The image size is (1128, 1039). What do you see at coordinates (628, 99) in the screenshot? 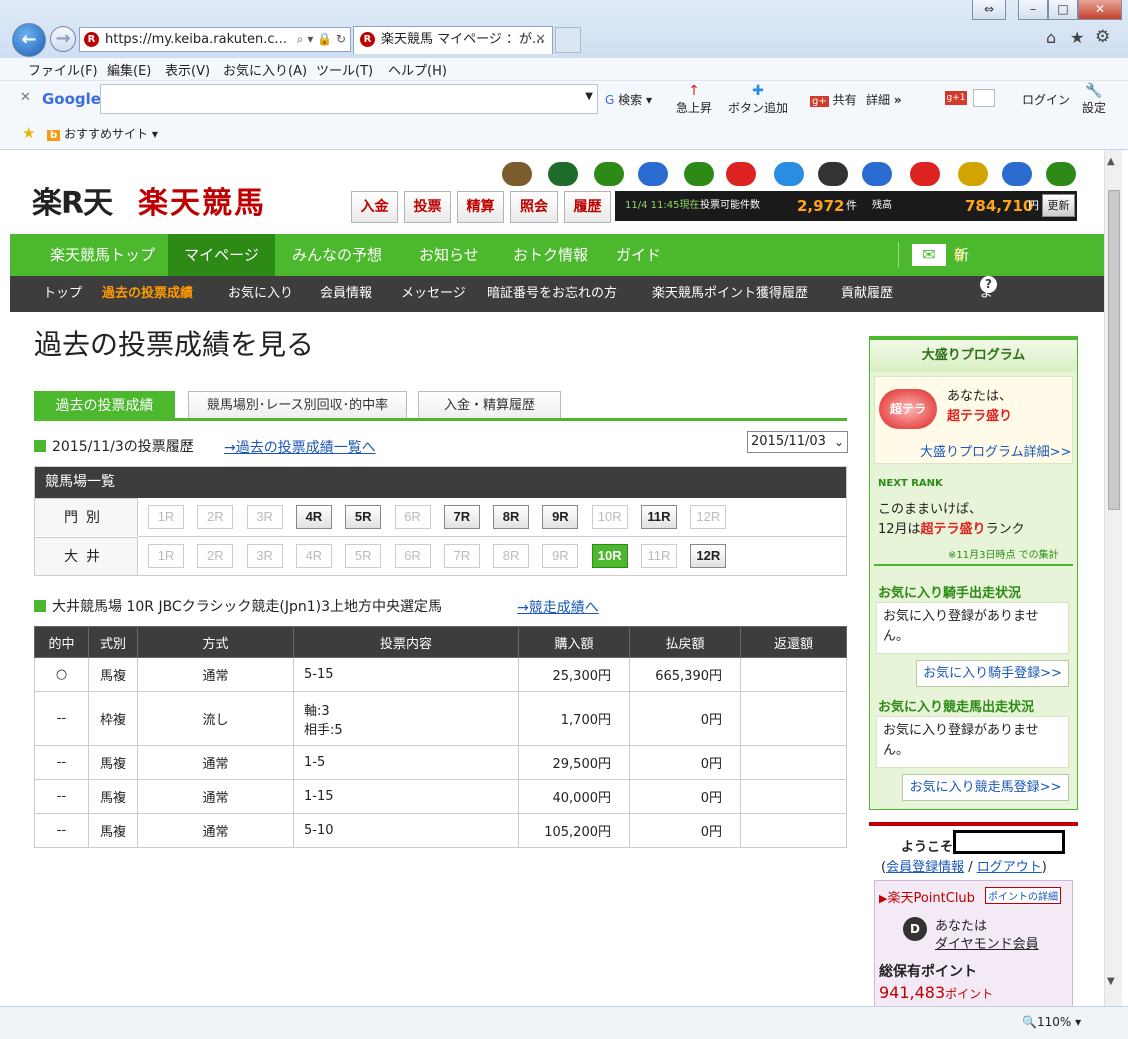
I see `toolbar-search: G 検索 ▾` at bounding box center [628, 99].